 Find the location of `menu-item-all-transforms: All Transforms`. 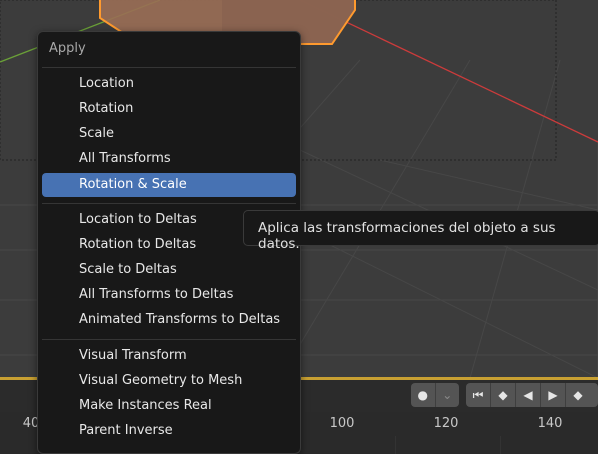

menu-item-all-transforms: All Transforms is located at coordinates (169, 159).